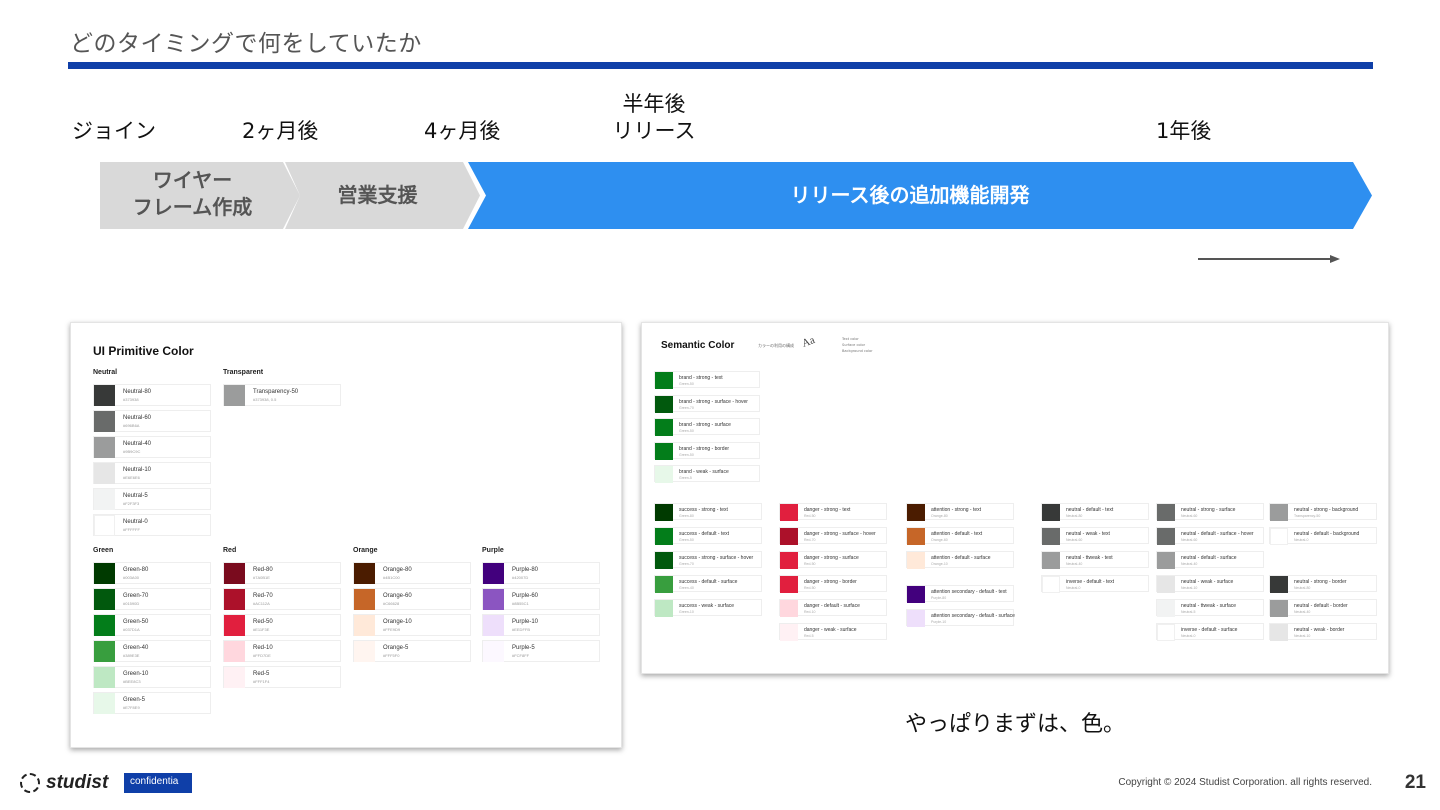 The height and width of the screenshot is (810, 1440). What do you see at coordinates (686, 384) in the screenshot?
I see `swatch-value: Green-50` at bounding box center [686, 384].